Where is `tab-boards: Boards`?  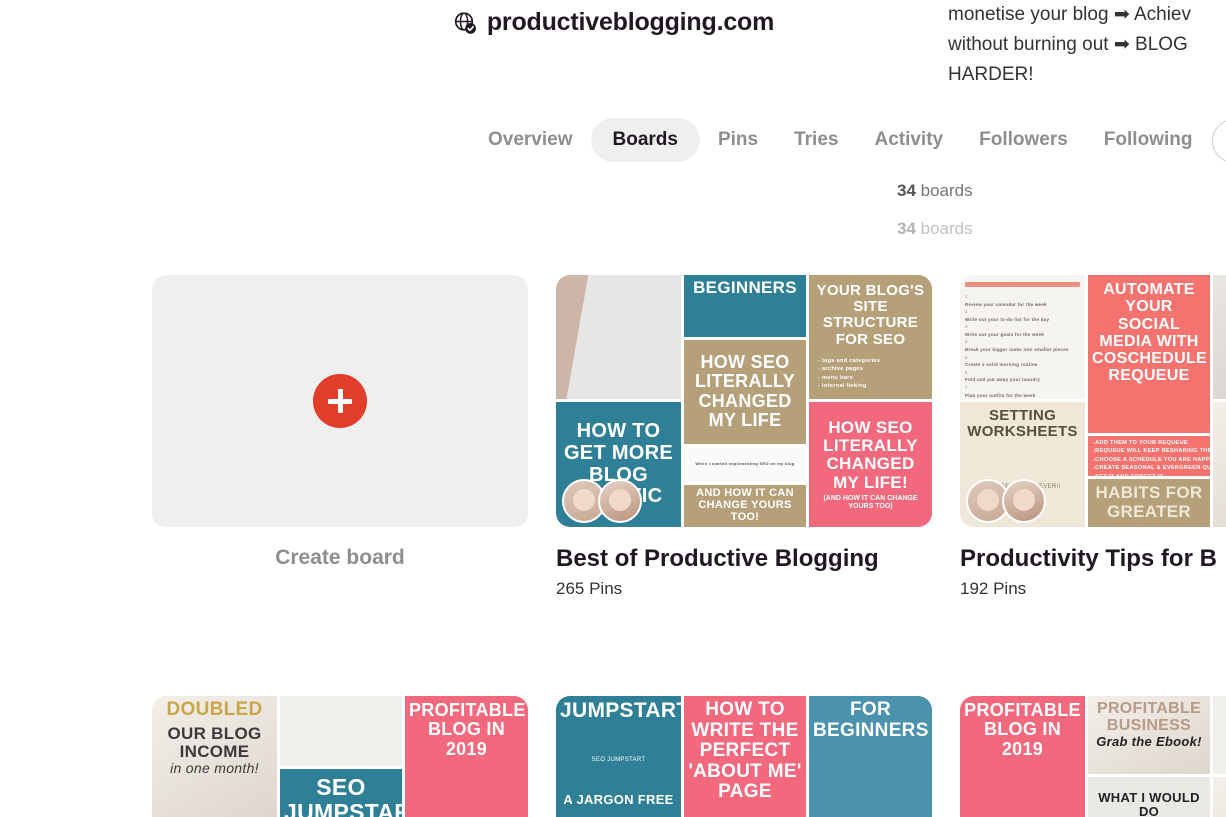
tab-boards: Boards is located at coordinates (645, 140).